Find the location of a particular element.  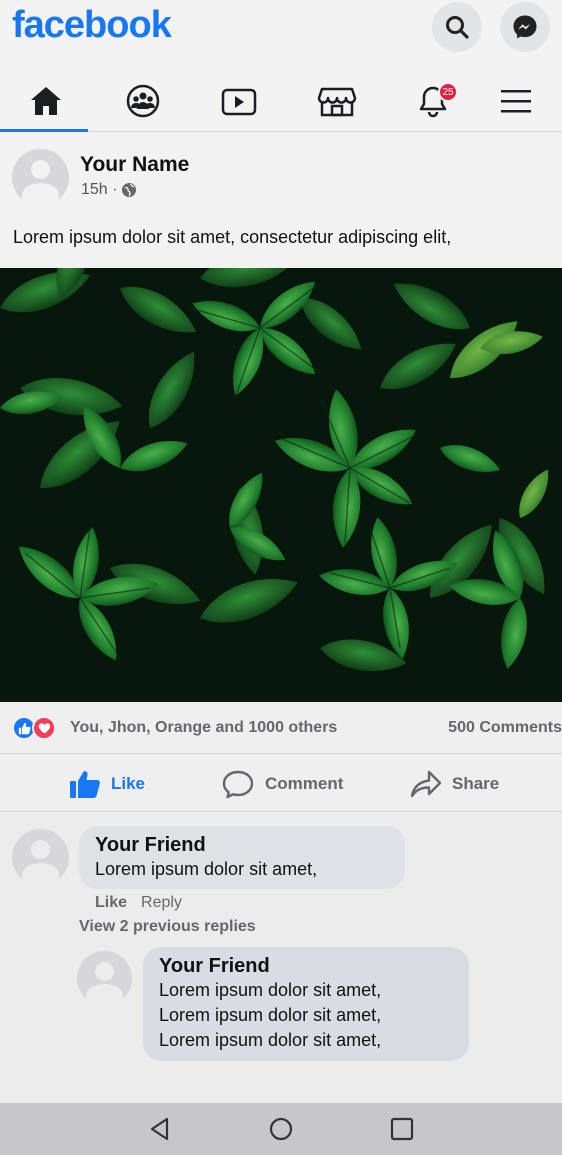

active-tab-indicator is located at coordinates (44, 130).